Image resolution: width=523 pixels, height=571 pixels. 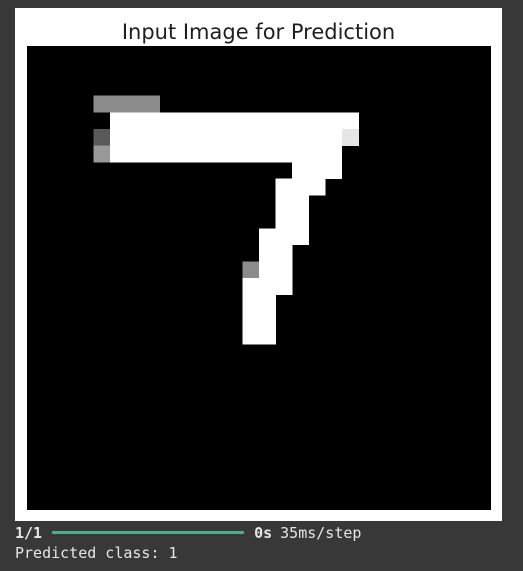 What do you see at coordinates (148, 532) in the screenshot?
I see `progress-bar` at bounding box center [148, 532].